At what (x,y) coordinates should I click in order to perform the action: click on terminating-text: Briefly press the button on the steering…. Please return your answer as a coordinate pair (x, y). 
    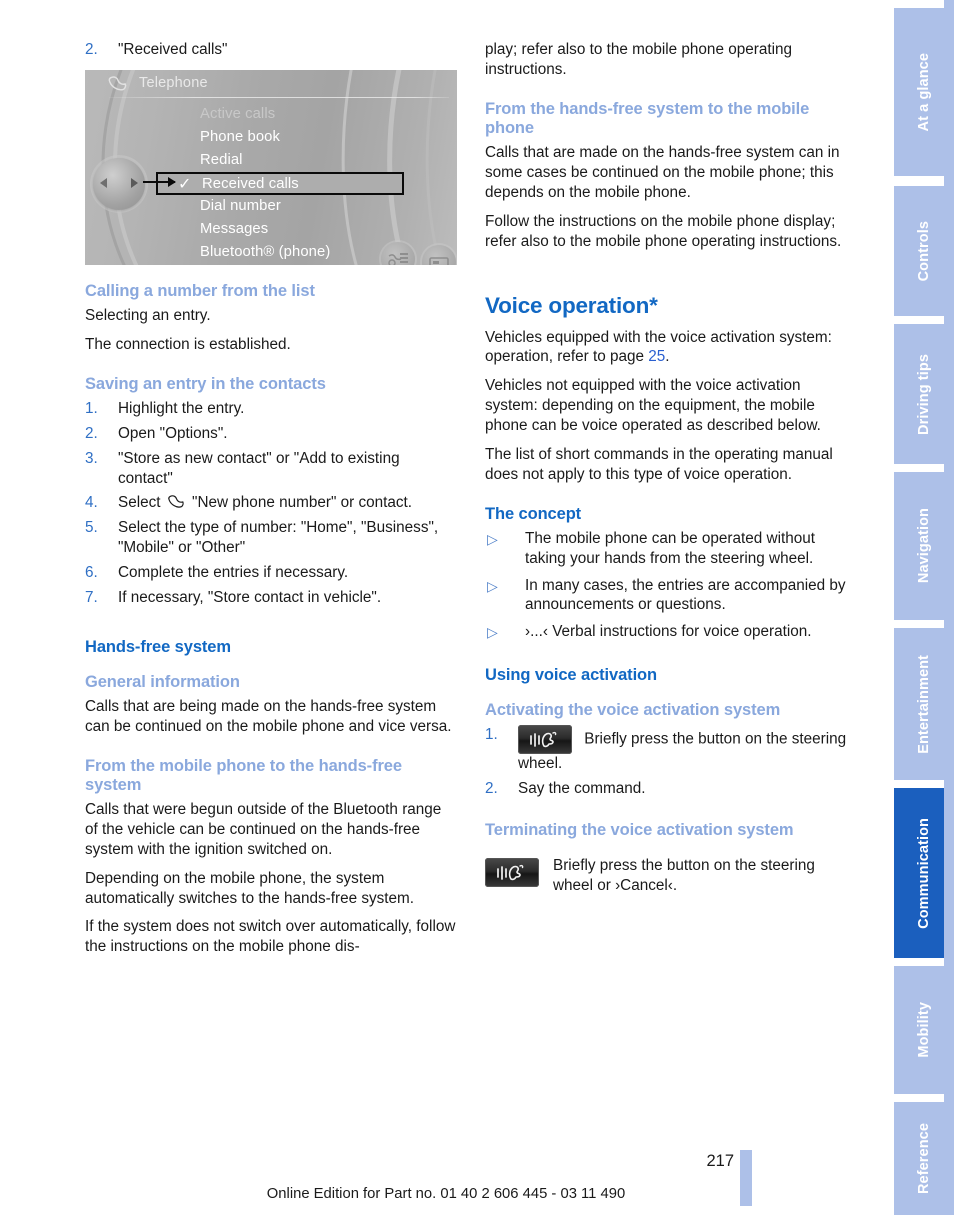
    Looking at the image, I should click on (684, 876).